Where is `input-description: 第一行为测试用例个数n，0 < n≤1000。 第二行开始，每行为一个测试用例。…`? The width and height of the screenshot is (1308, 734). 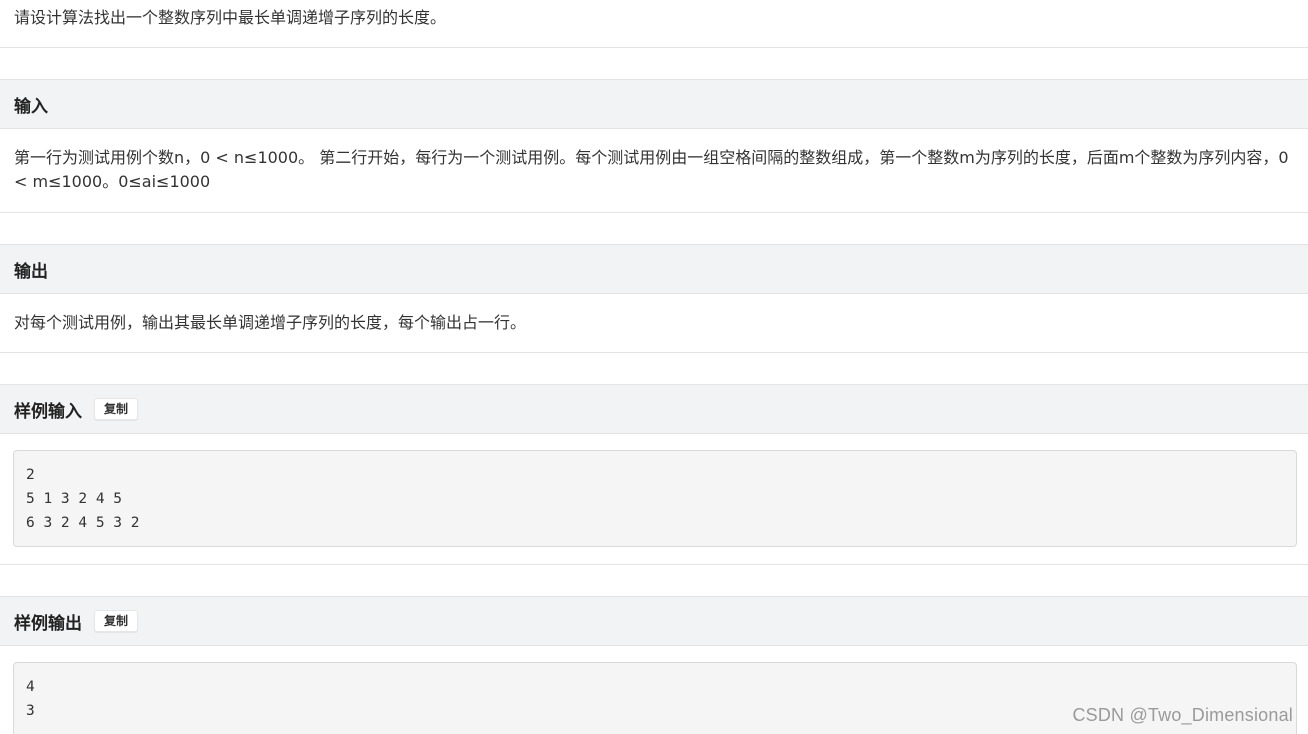
input-description: 第一行为测试用例个数n，0 < n≤1000。 第二行开始，每行为一个测试用例。… is located at coordinates (654, 171).